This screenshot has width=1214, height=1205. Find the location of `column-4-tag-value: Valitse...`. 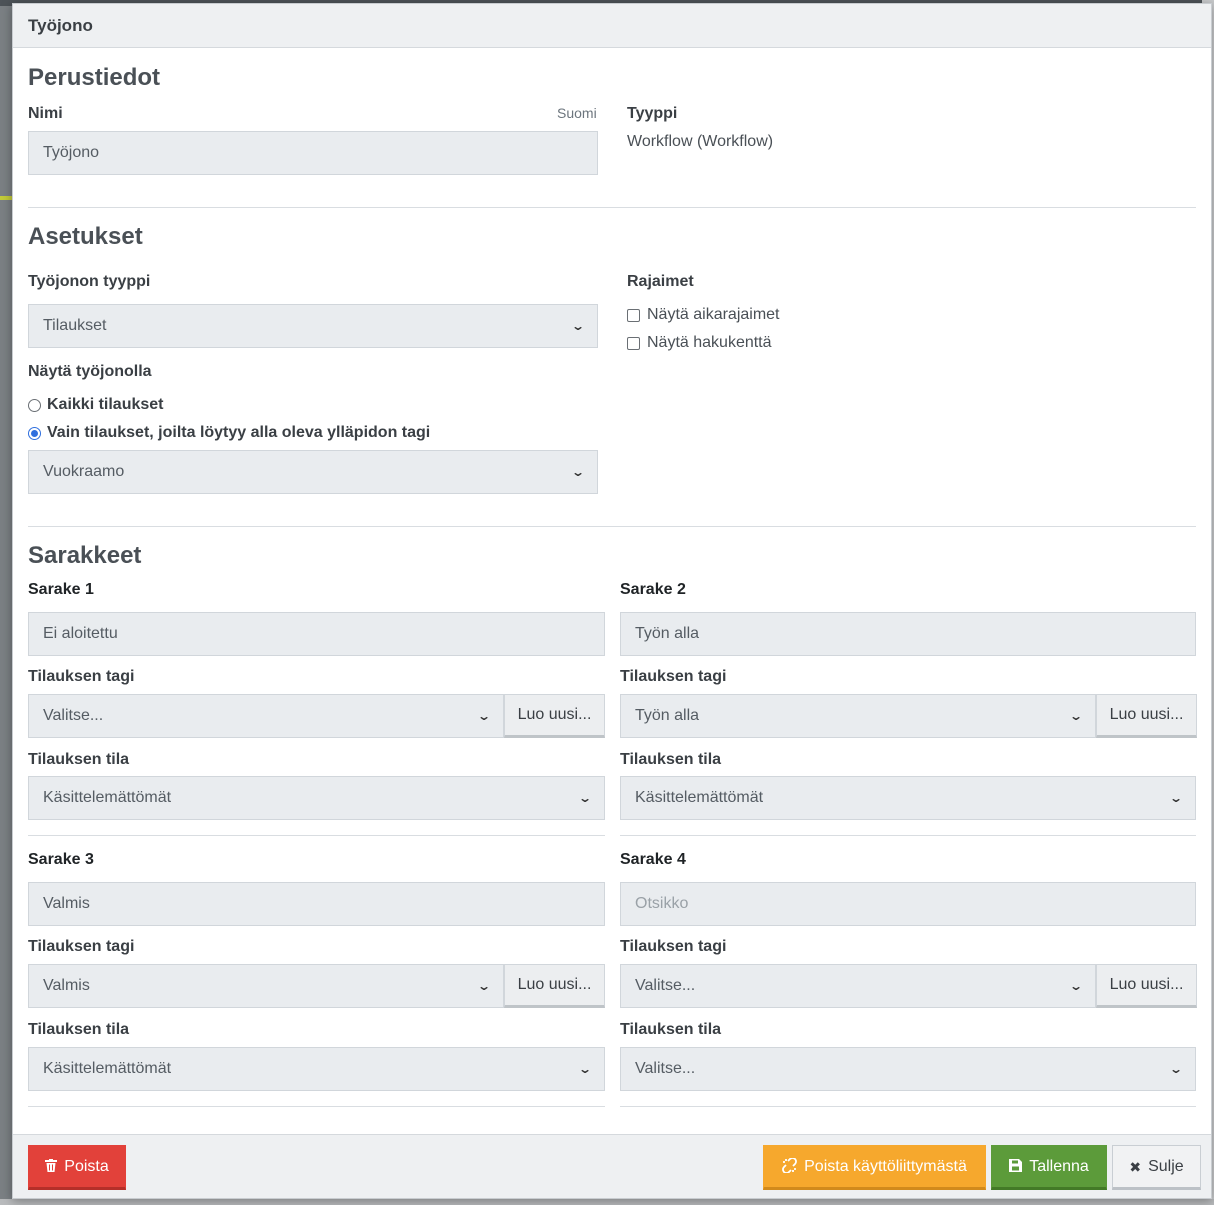

column-4-tag-value: Valitse... is located at coordinates (665, 985).